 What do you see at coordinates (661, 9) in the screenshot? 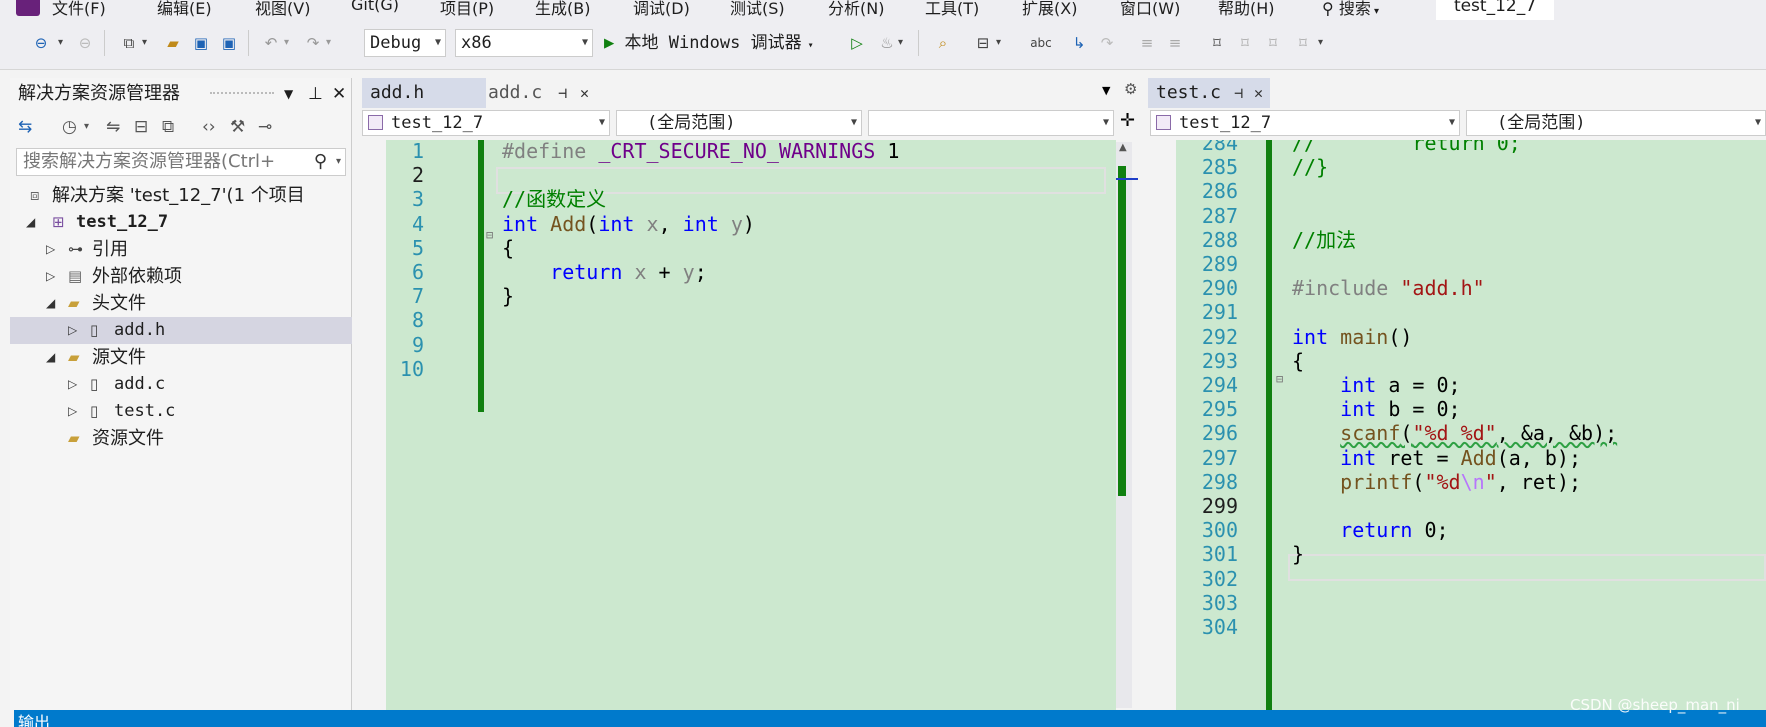
I see `menu-debug: 调试(D)` at bounding box center [661, 9].